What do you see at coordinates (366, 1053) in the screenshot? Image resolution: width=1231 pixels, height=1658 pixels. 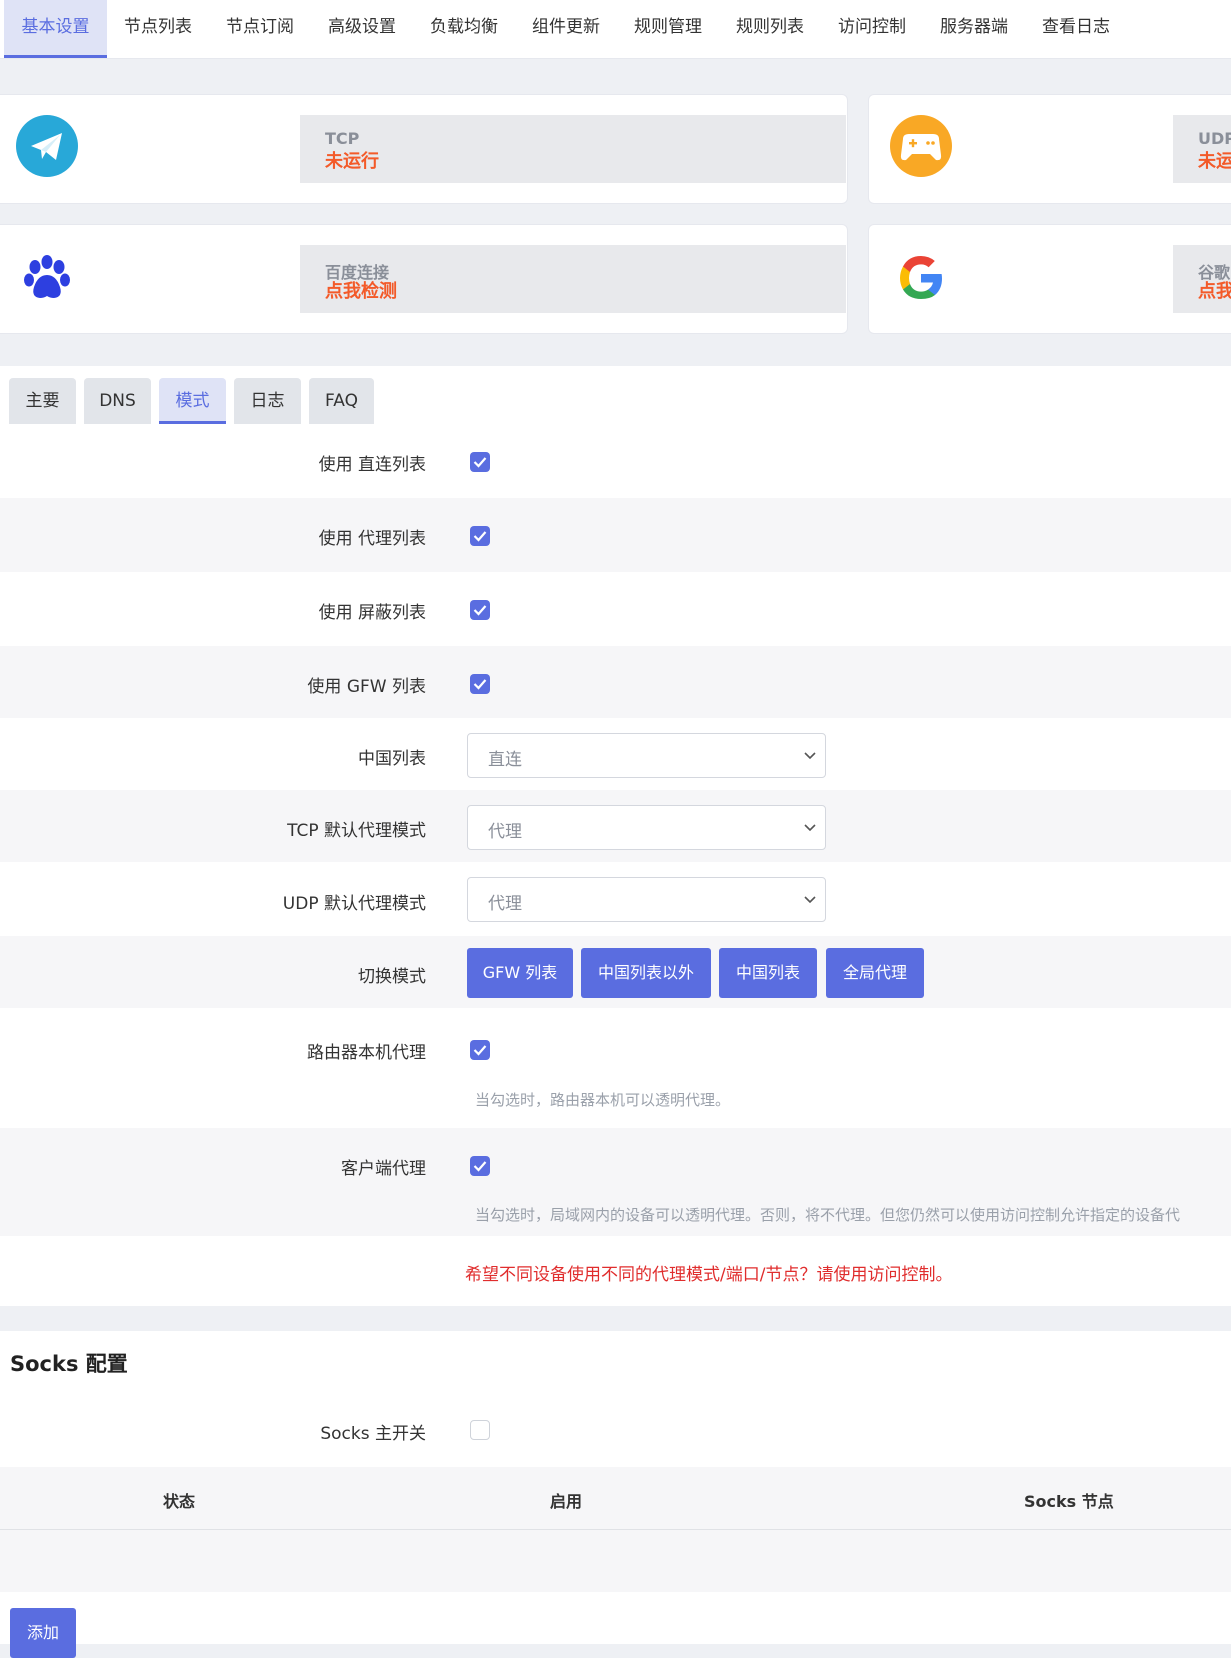 I see `router-proxy-label: 路由器本机代理` at bounding box center [366, 1053].